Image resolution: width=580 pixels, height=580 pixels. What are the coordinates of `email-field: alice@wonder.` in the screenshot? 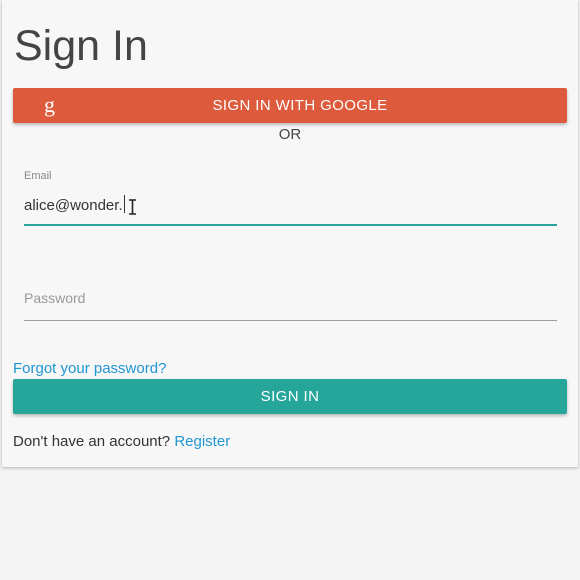 It's located at (74, 204).